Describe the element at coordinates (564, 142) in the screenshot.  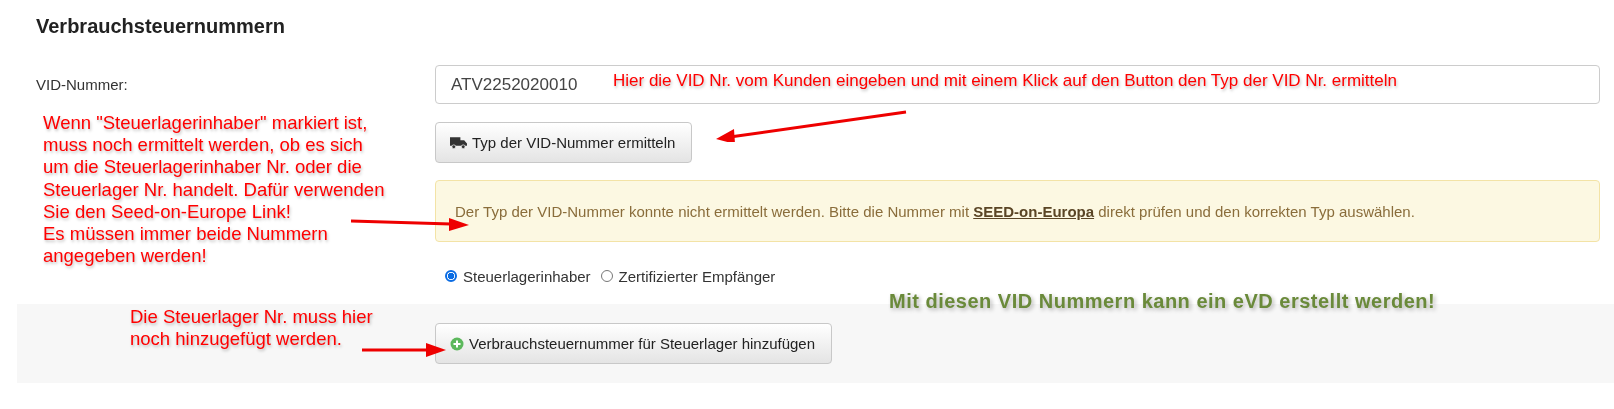
I see `lookup-button: Typ der VID-Nummer ermitteln` at that location.